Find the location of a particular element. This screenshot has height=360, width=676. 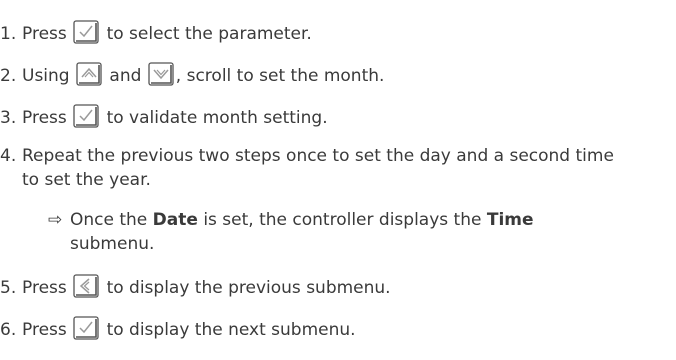

step-4-continuation: to set the year. is located at coordinates (86, 180).